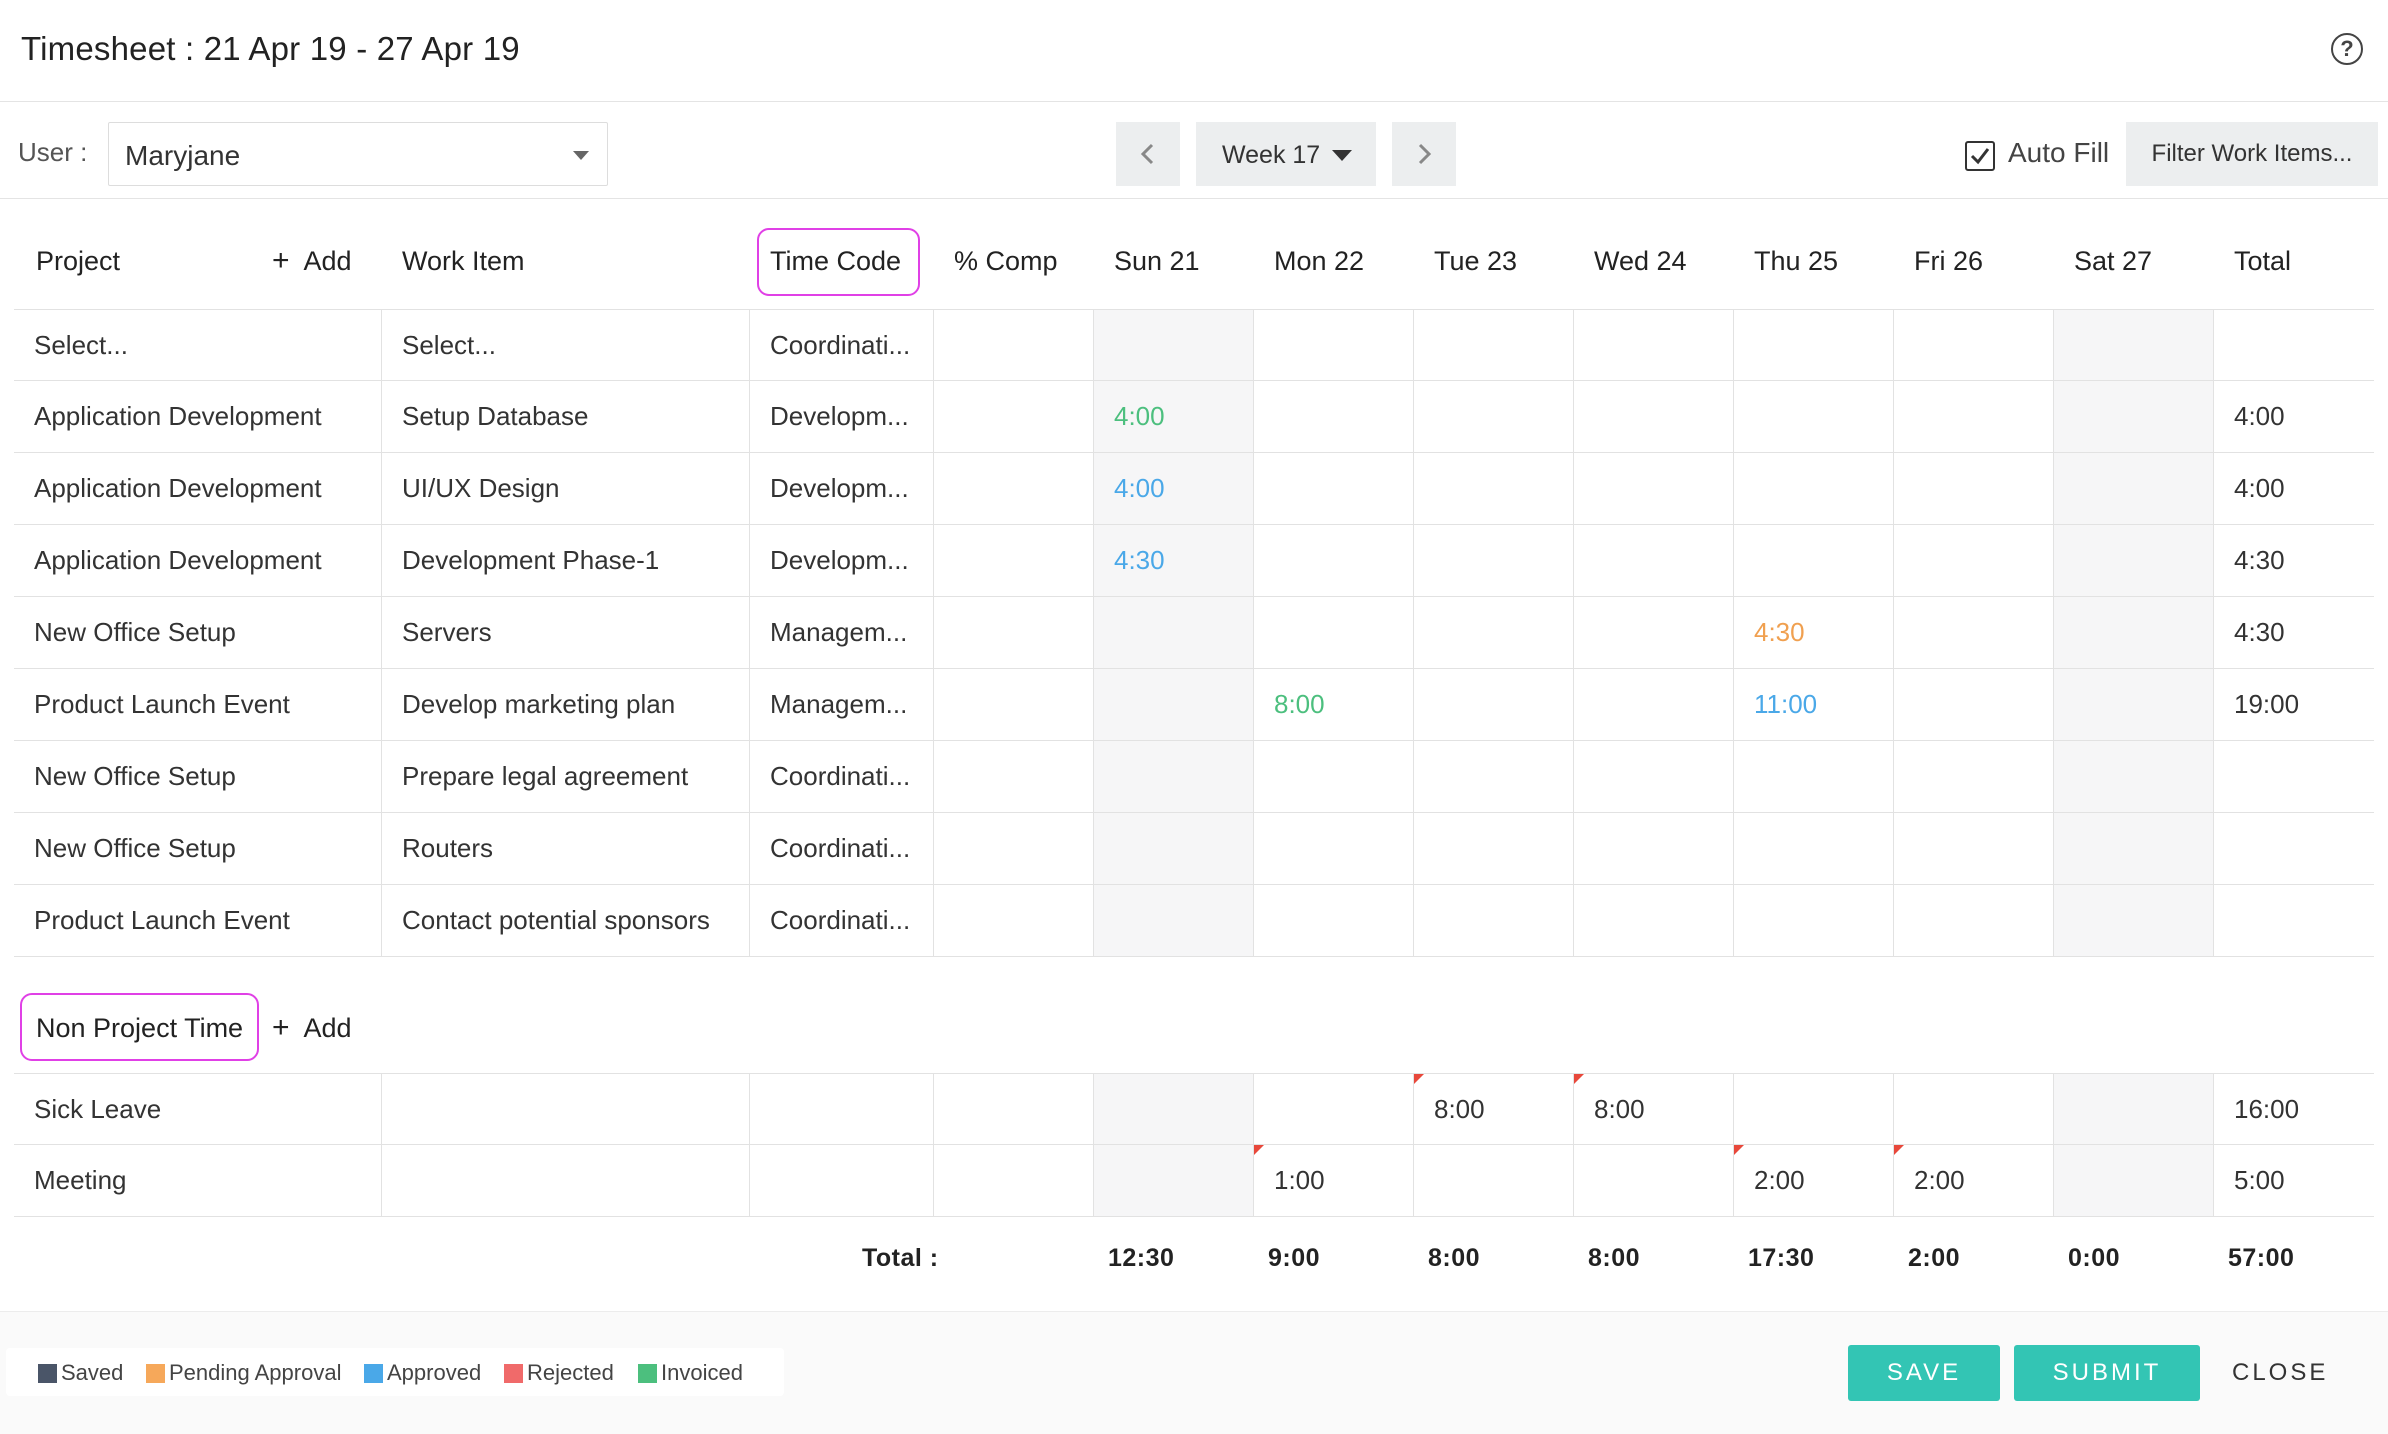 The width and height of the screenshot is (2388, 1434). What do you see at coordinates (312, 1028) in the screenshot?
I see `add-non-project-button: + Add` at bounding box center [312, 1028].